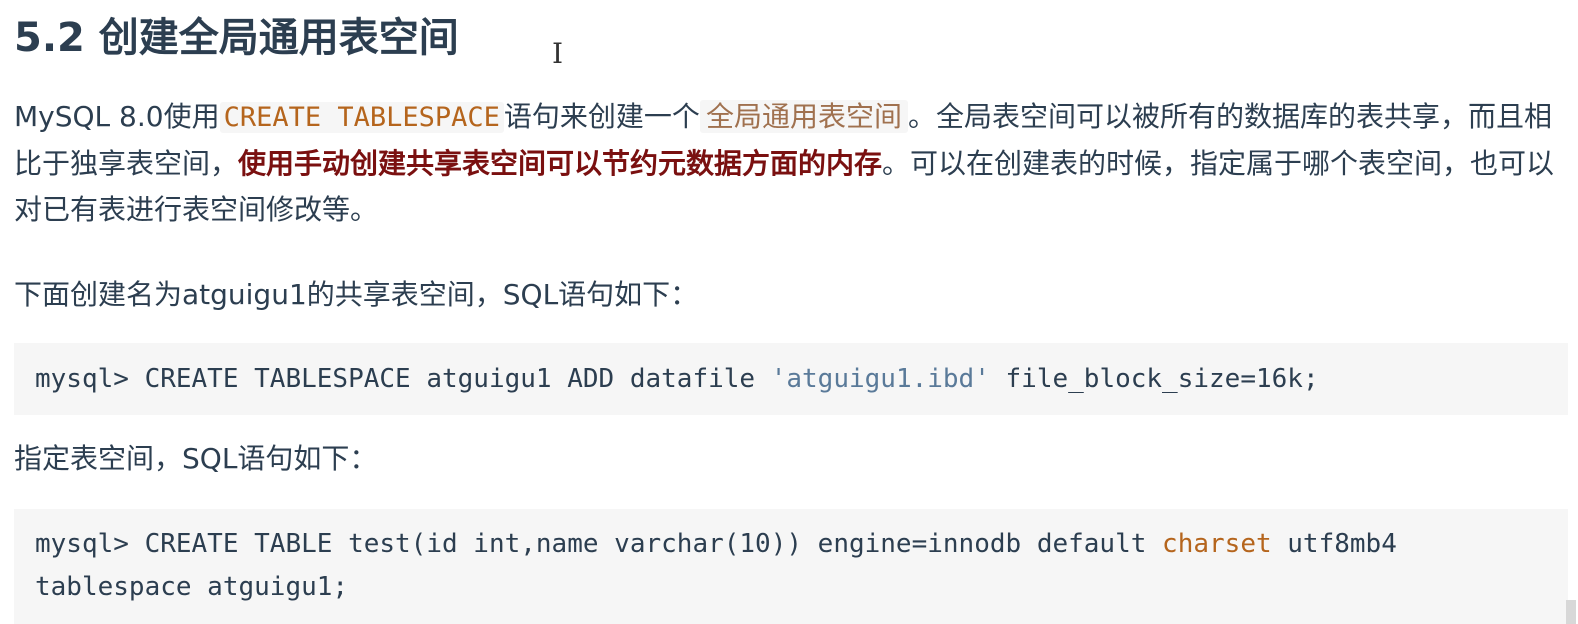 The width and height of the screenshot is (1578, 624). Describe the element at coordinates (236, 38) in the screenshot. I see `section-heading: 5.2 创建全局通用表空间` at that location.